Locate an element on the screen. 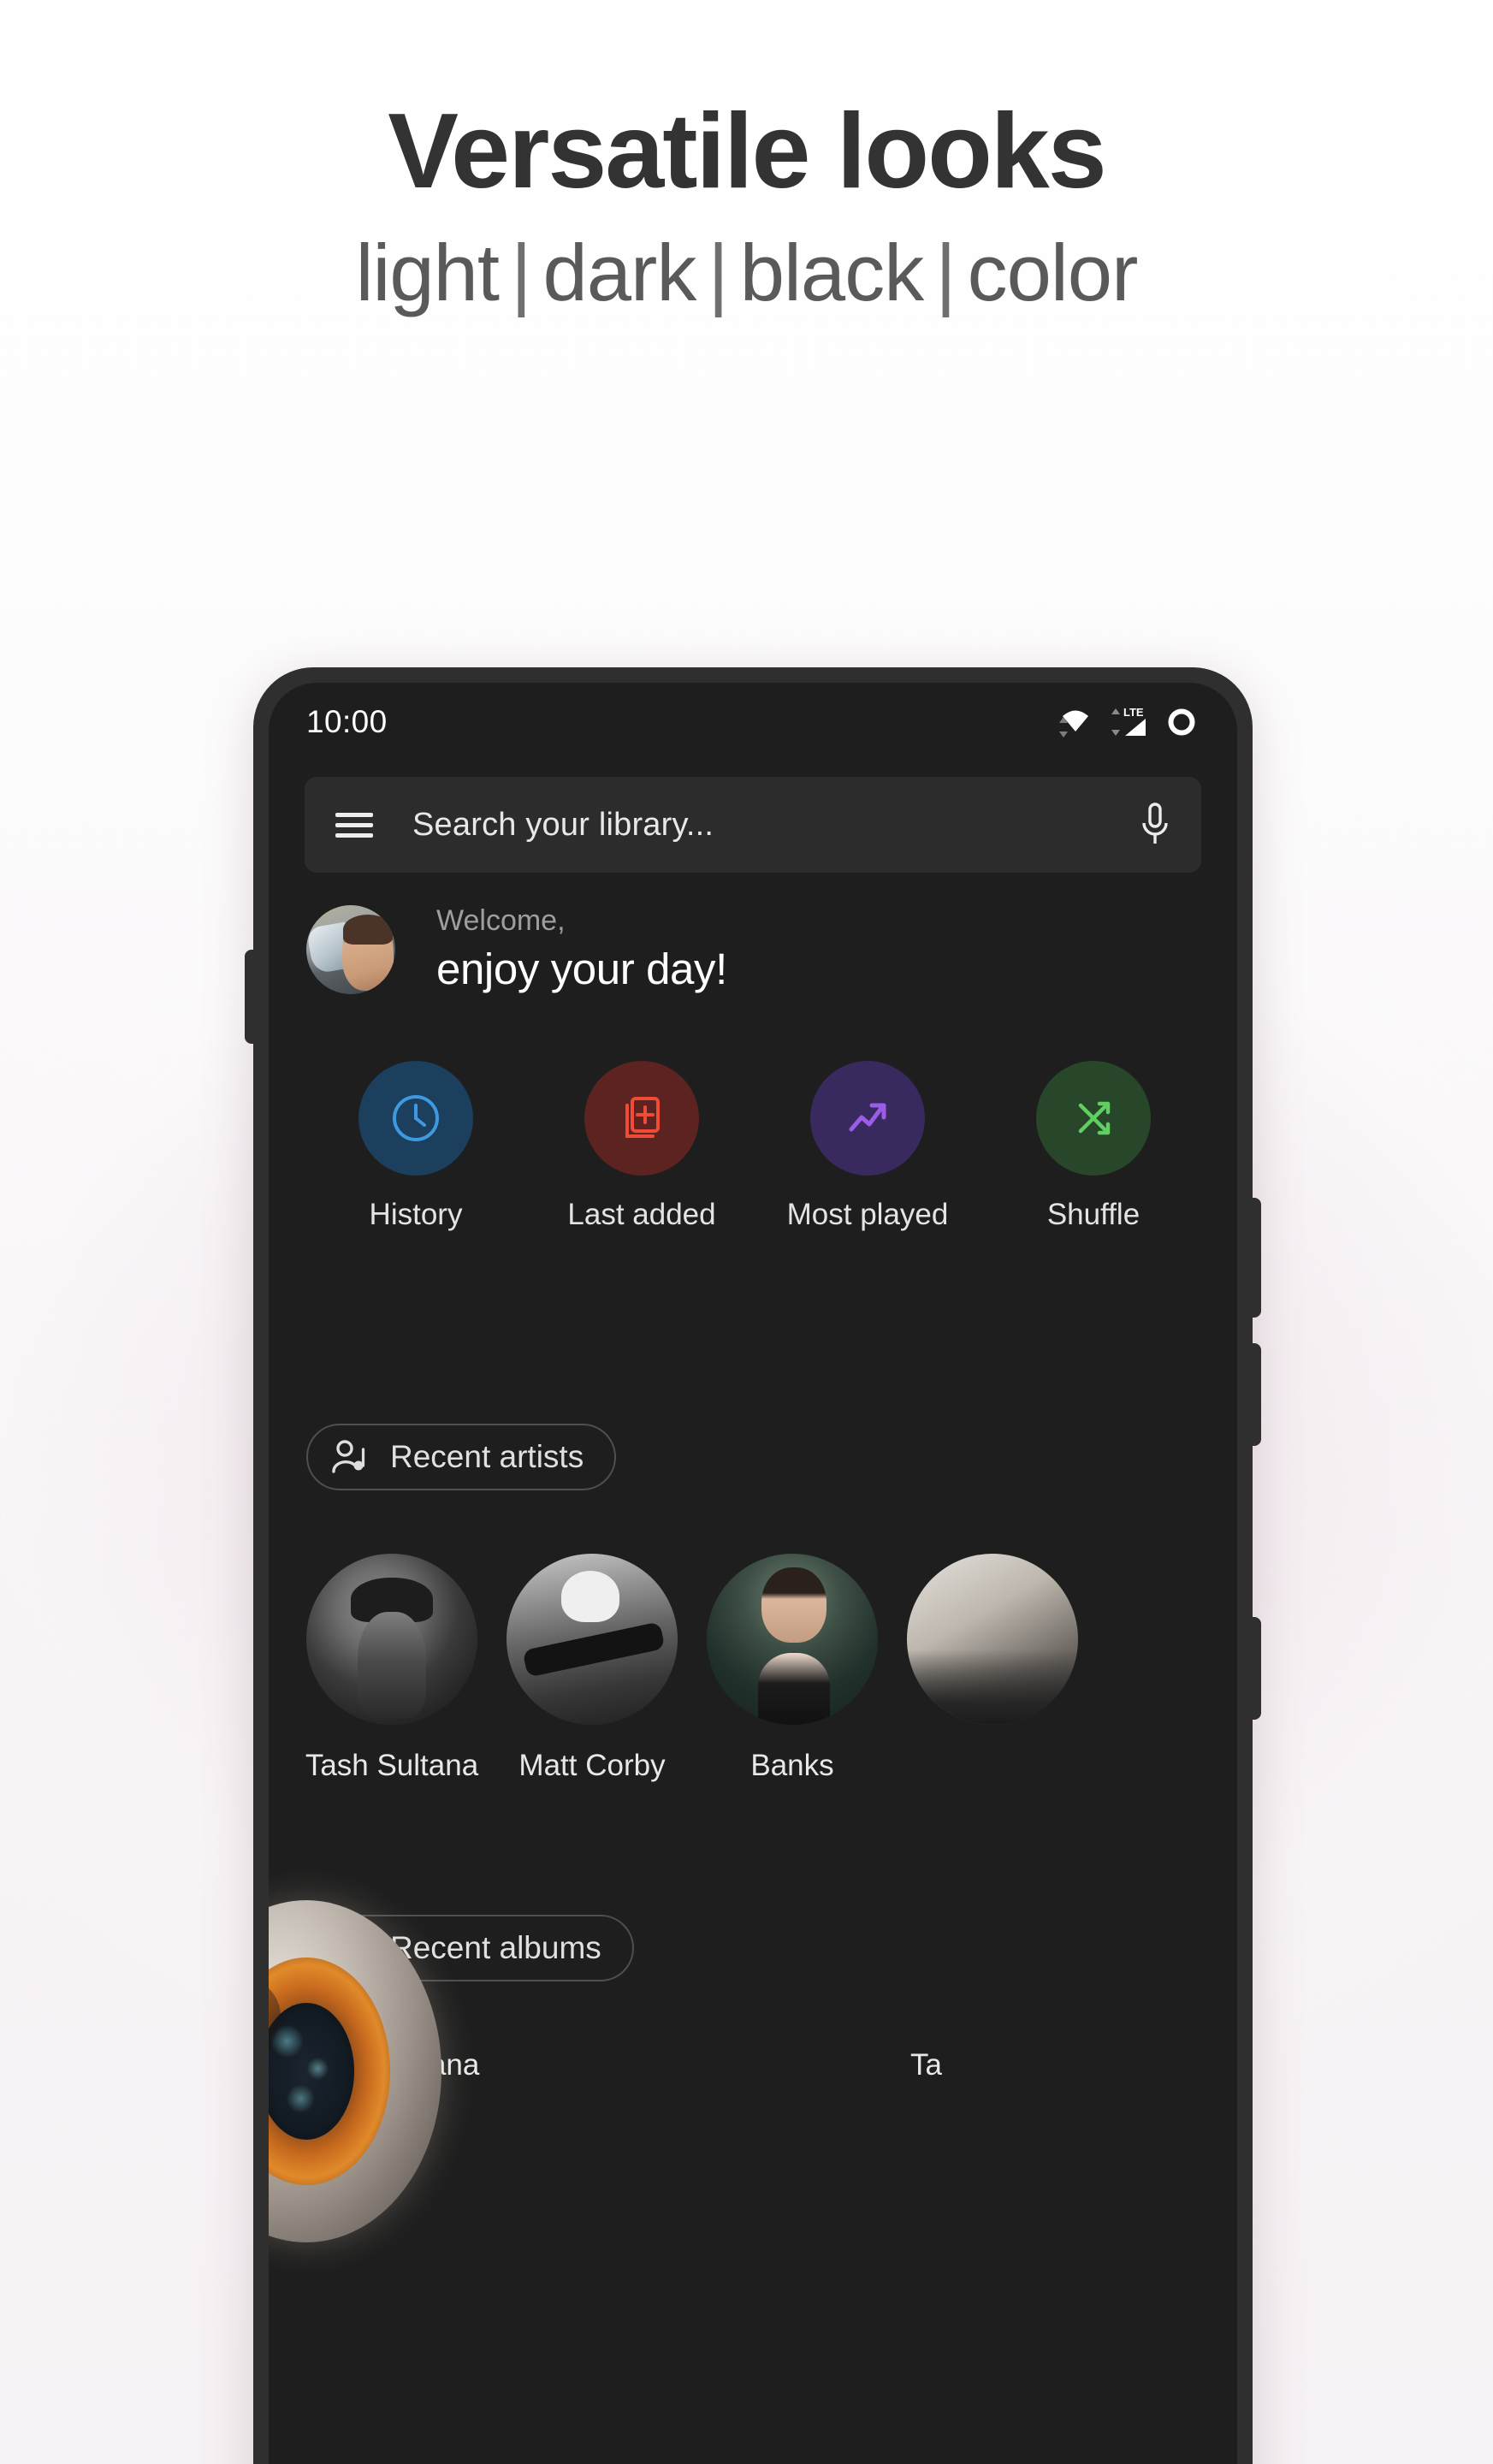 This screenshot has height=2464, width=1493. most-played-circle is located at coordinates (867, 1118).